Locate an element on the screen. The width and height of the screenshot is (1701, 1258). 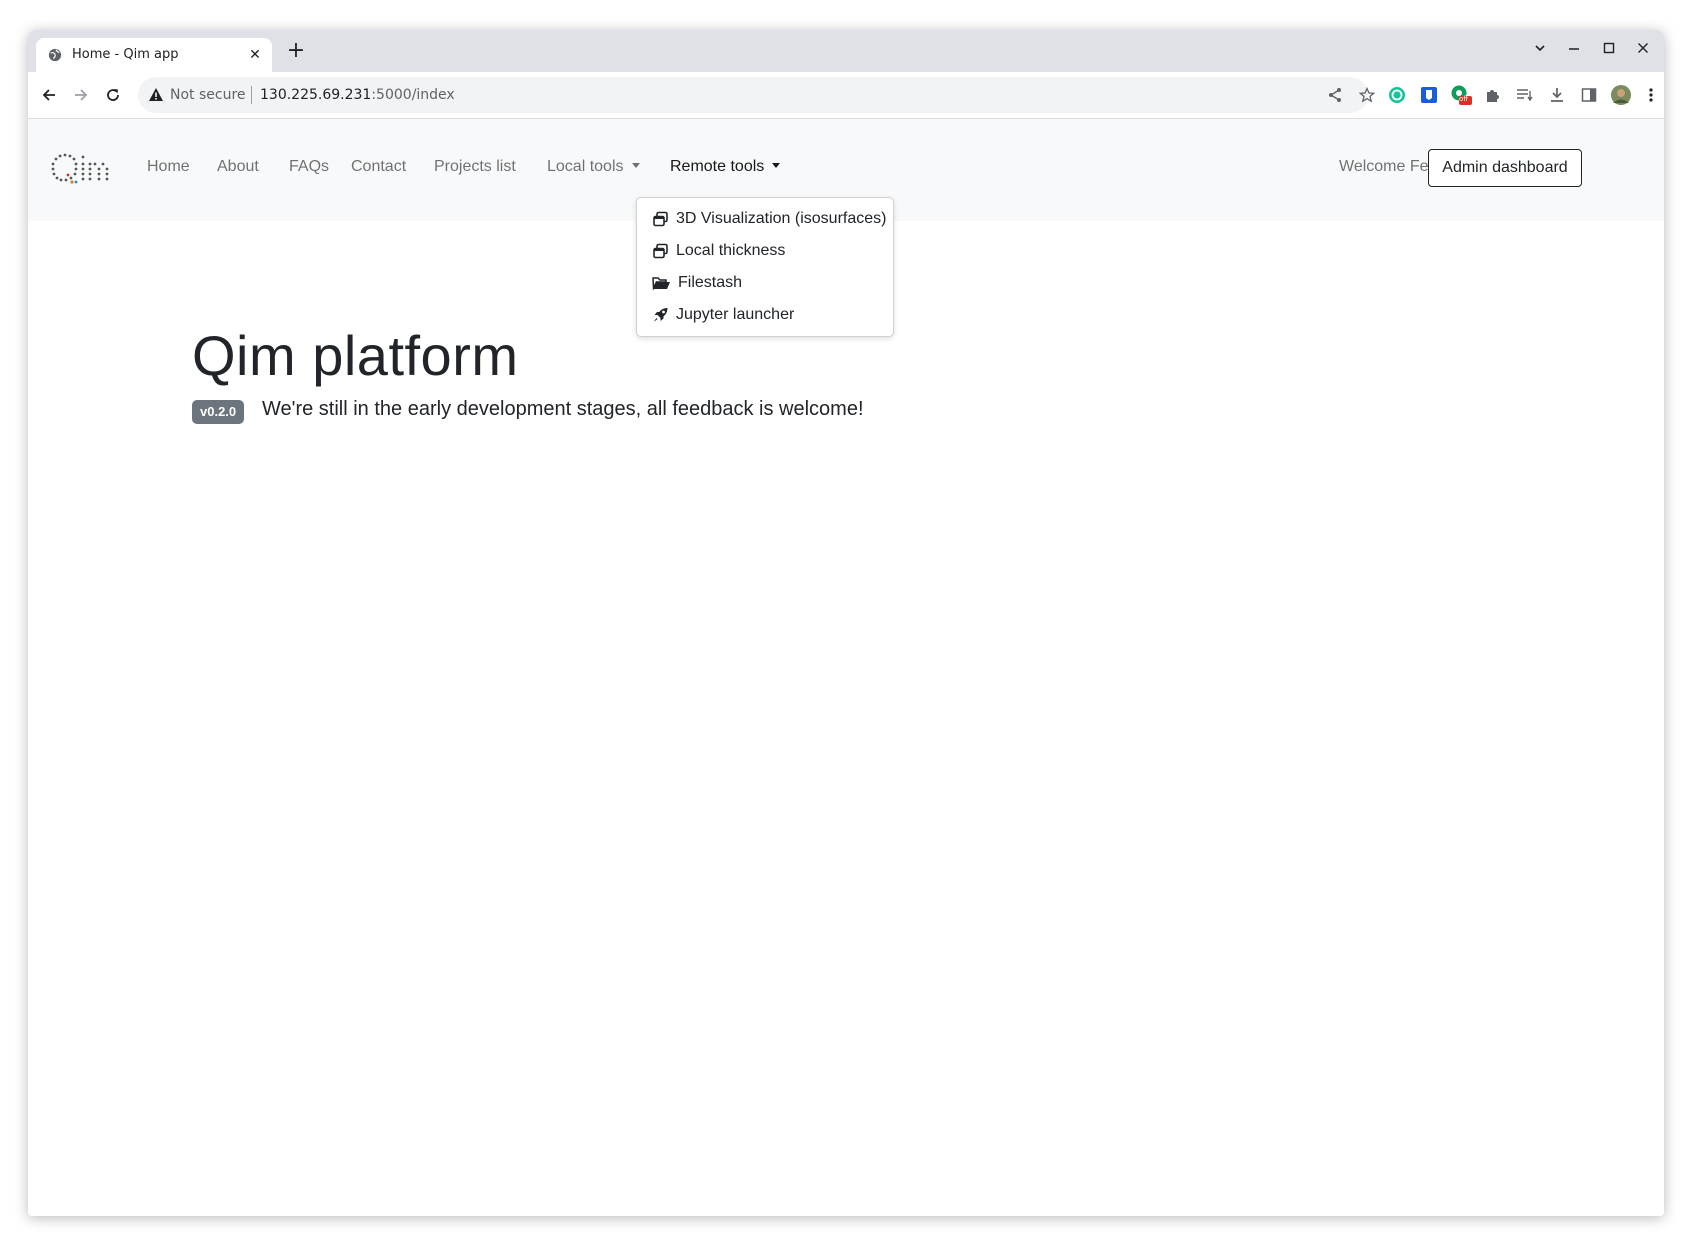
grammarly-extension-icon is located at coordinates (1397, 95).